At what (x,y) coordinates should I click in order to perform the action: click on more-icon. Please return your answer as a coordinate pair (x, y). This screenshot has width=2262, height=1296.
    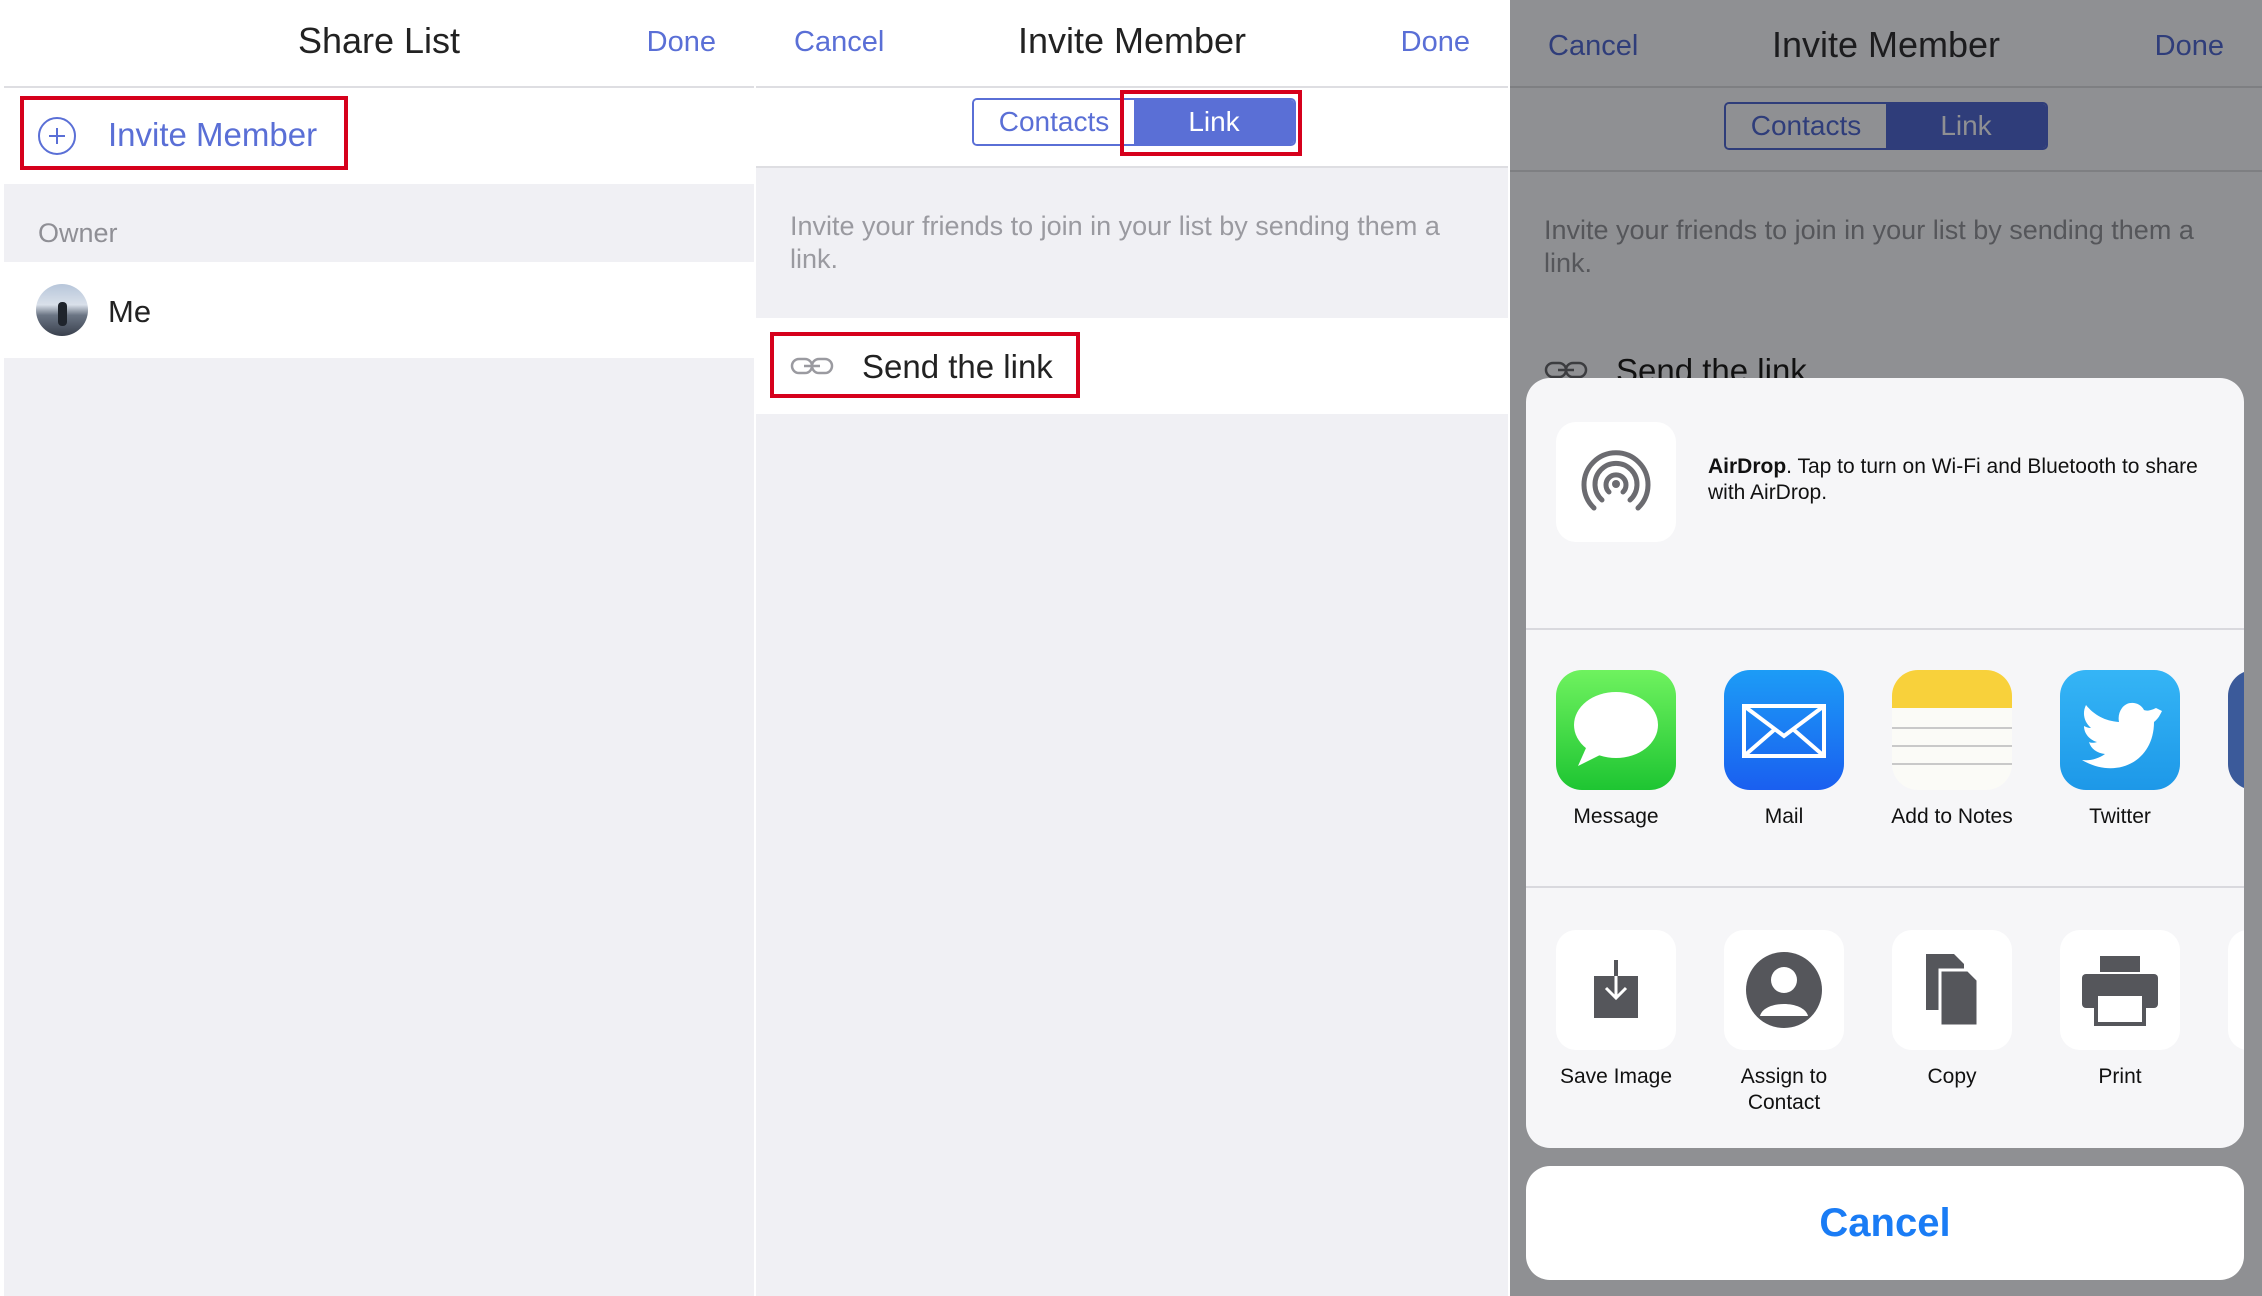
    Looking at the image, I should click on (2236, 990).